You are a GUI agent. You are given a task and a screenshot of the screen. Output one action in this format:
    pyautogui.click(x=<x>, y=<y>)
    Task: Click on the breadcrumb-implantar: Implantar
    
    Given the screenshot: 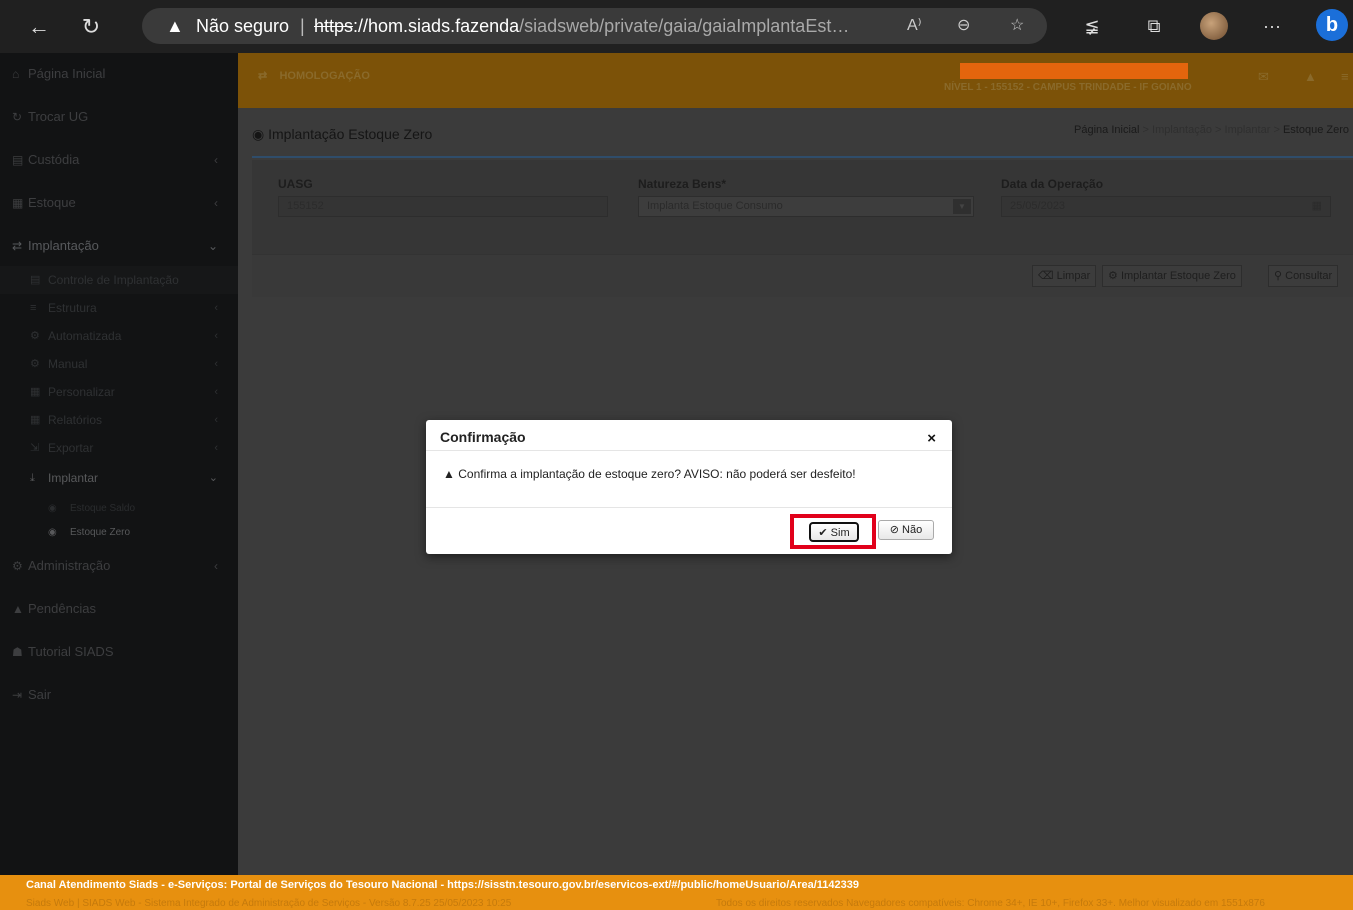 What is the action you would take?
    pyautogui.click(x=1248, y=130)
    